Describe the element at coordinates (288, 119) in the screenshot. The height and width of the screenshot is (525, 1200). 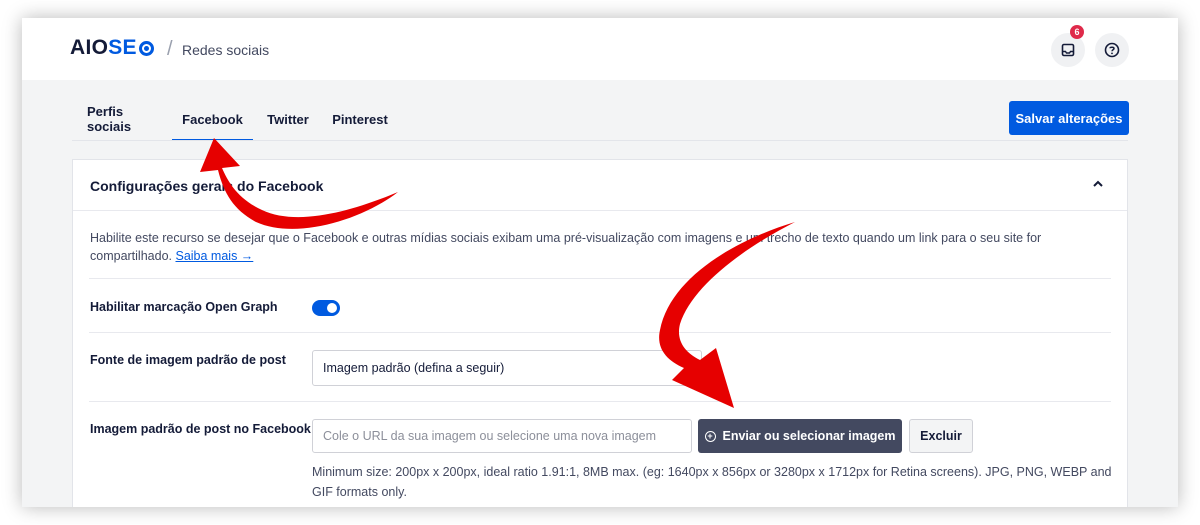
I see `tab-twitter: Twitter` at that location.